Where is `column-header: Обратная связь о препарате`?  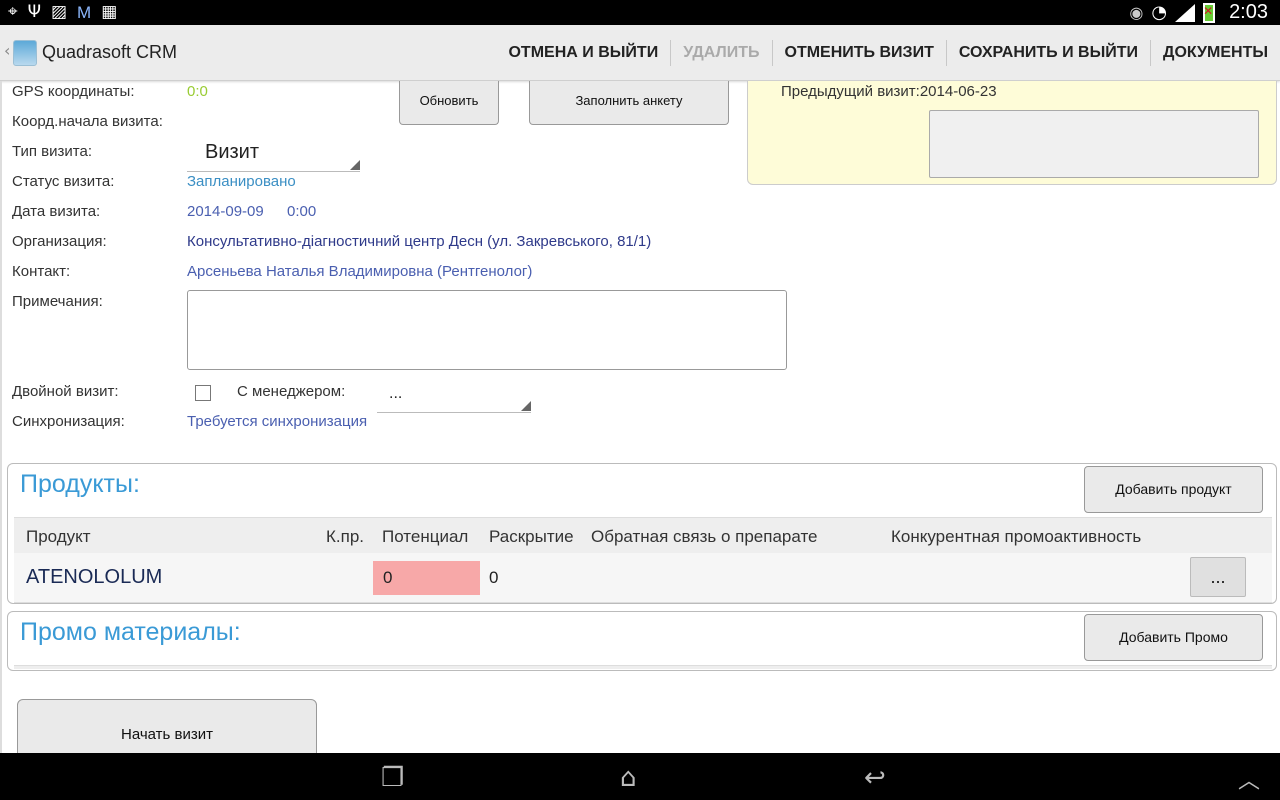
column-header: Обратная связь о препарате is located at coordinates (704, 536).